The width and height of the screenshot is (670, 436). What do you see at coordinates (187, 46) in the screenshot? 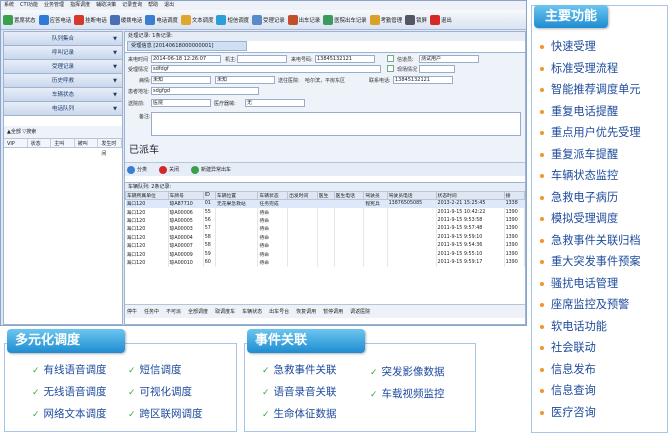
I see `form-tab: 受理信息 [20140618000000001]` at bounding box center [187, 46].